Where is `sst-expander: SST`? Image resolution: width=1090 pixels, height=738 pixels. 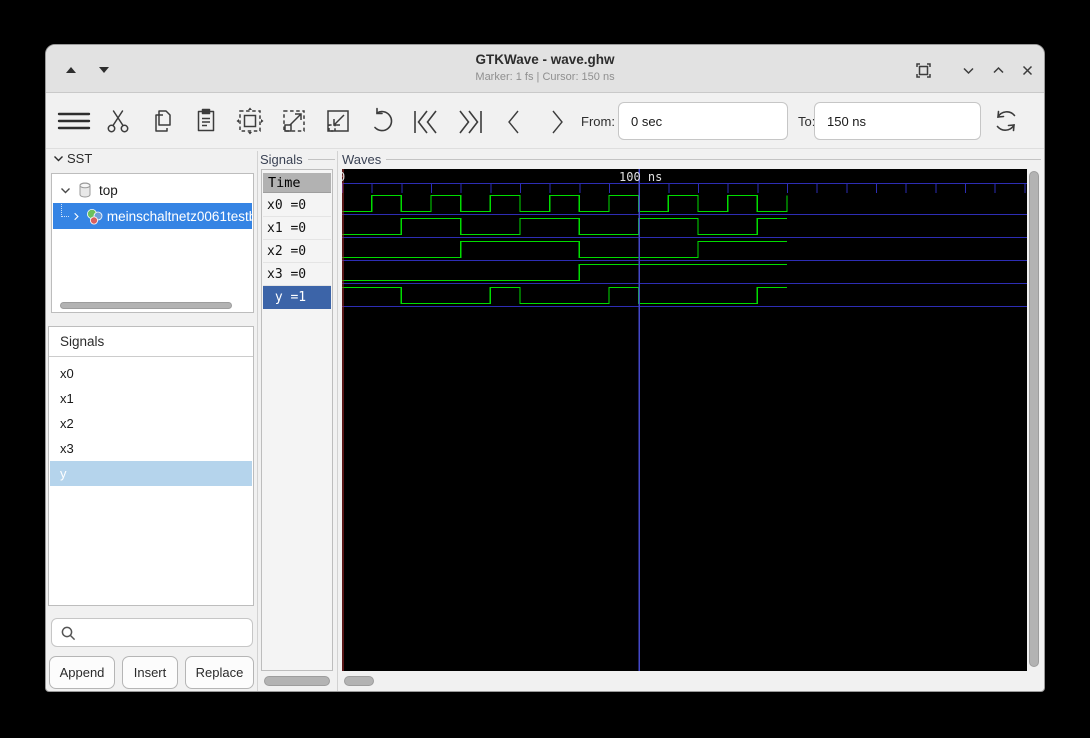
sst-expander: SST is located at coordinates (72, 158).